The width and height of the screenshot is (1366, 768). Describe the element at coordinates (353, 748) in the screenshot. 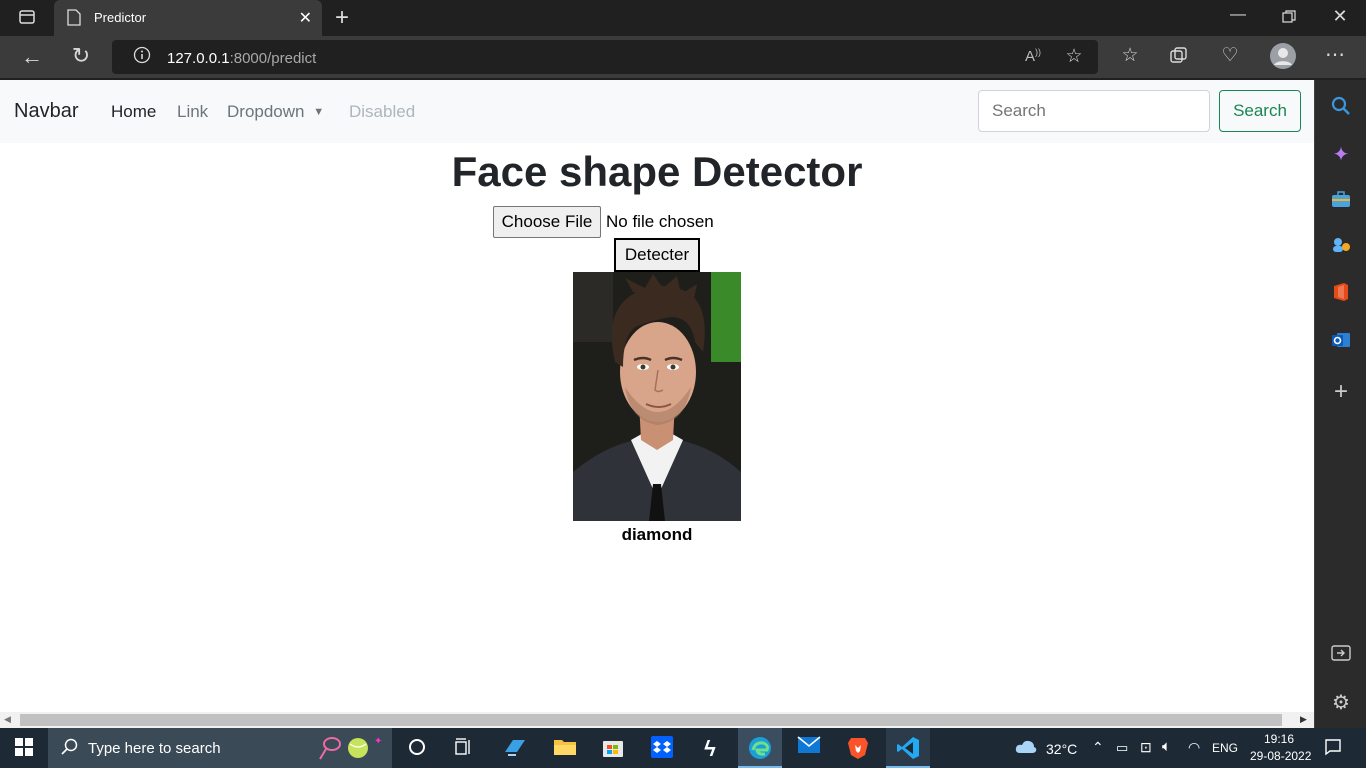

I see `search-highlight-badminton-icon: ✦` at that location.